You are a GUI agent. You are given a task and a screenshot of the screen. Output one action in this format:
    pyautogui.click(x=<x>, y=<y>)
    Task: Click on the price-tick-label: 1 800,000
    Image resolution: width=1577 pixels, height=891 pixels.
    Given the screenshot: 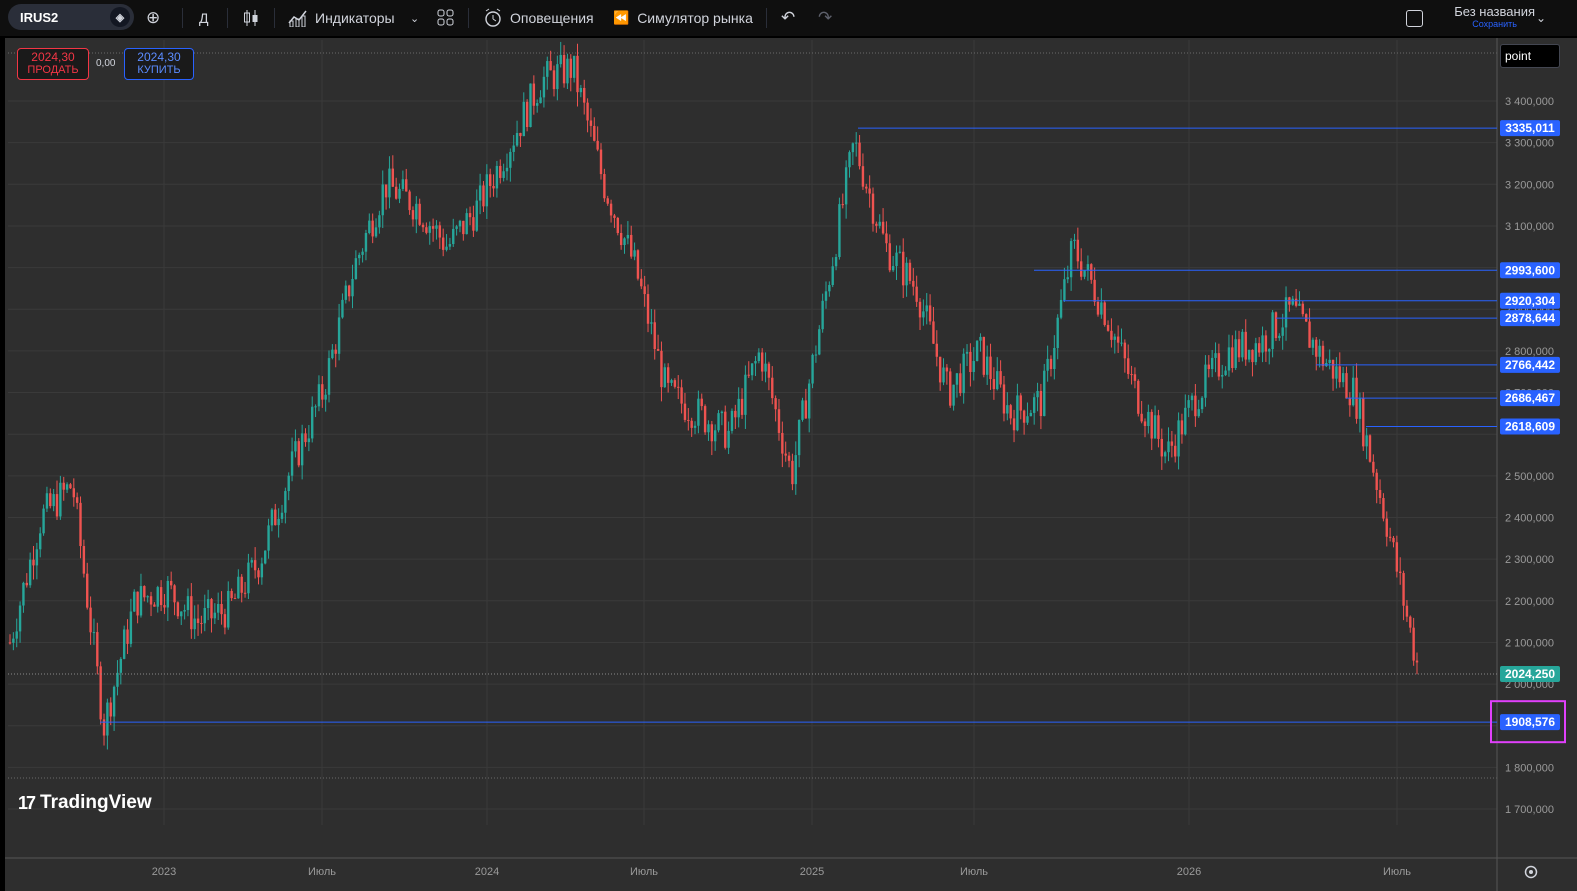 What is the action you would take?
    pyautogui.click(x=1529, y=768)
    